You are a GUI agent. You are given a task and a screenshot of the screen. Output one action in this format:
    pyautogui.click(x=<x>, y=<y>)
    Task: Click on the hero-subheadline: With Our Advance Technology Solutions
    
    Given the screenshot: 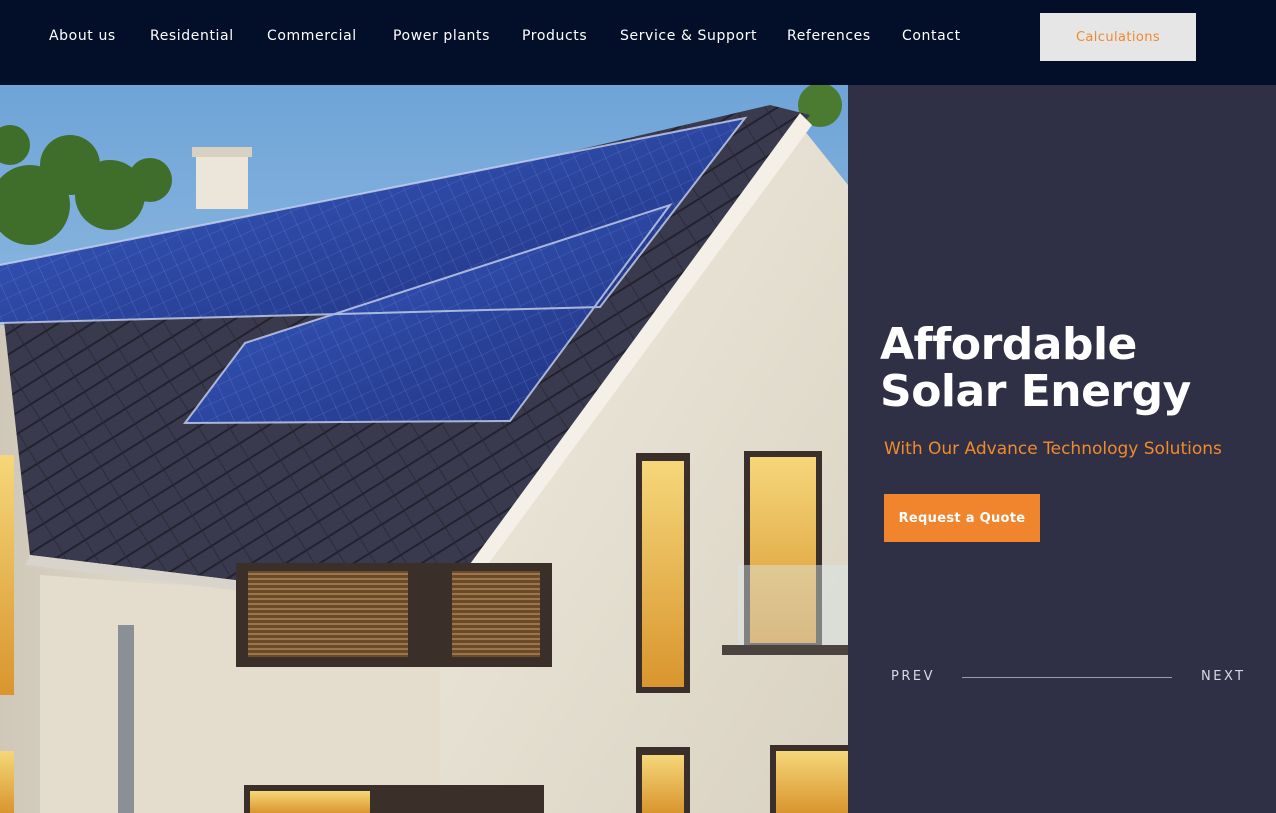 What is the action you would take?
    pyautogui.click(x=1053, y=449)
    